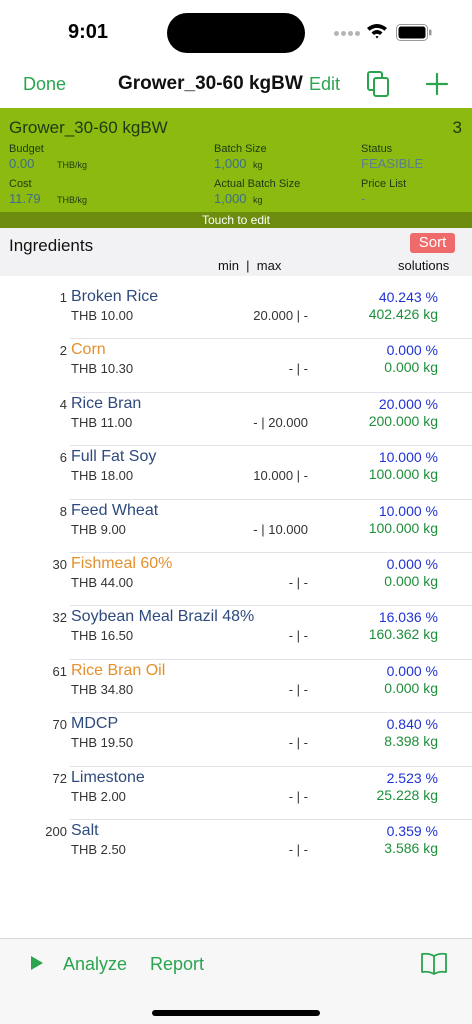 The width and height of the screenshot is (472, 1024). I want to click on ingredient-name: Full Fat Soy, so click(114, 457).